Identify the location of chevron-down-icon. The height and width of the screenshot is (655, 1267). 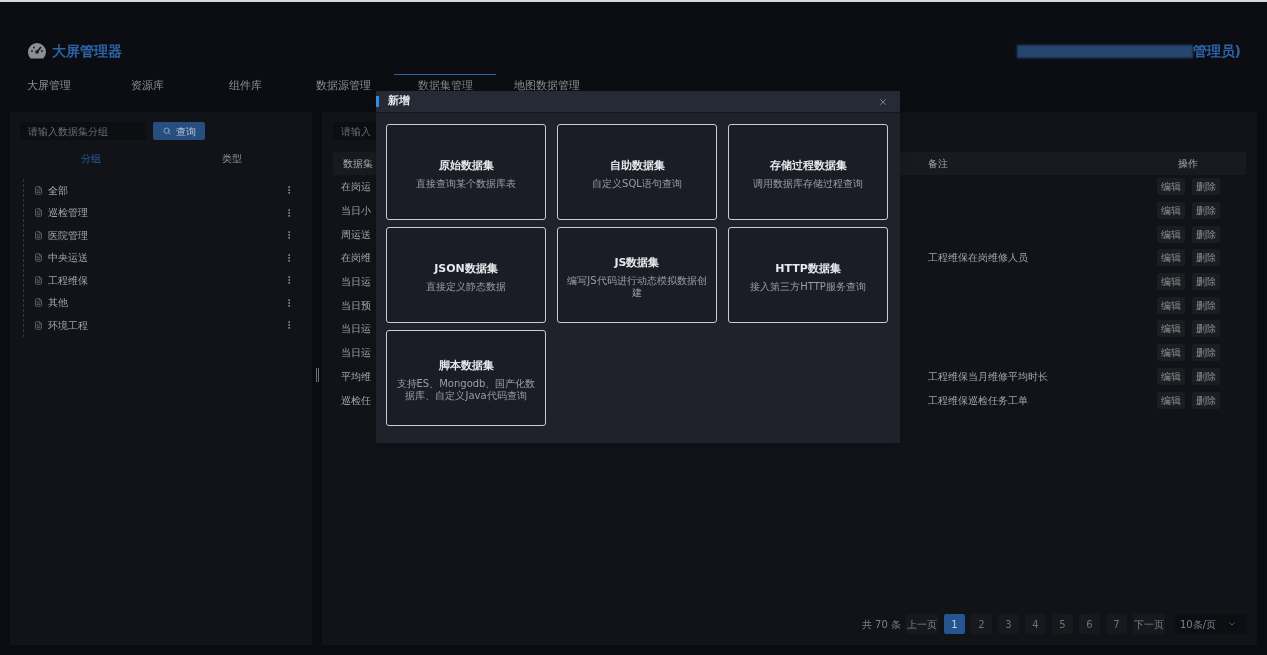
(1232, 624).